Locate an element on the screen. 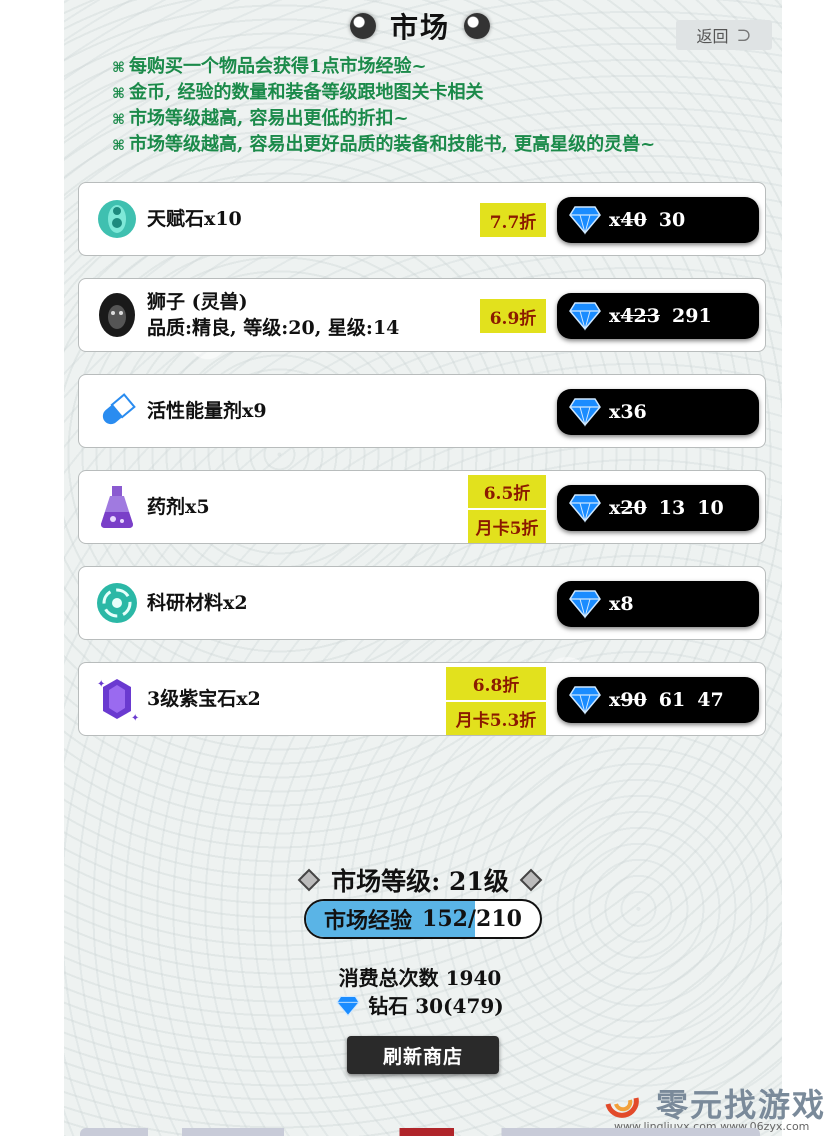 This screenshot has width=840, height=1136. exp-text: 市场经验 152/210 is located at coordinates (423, 919).